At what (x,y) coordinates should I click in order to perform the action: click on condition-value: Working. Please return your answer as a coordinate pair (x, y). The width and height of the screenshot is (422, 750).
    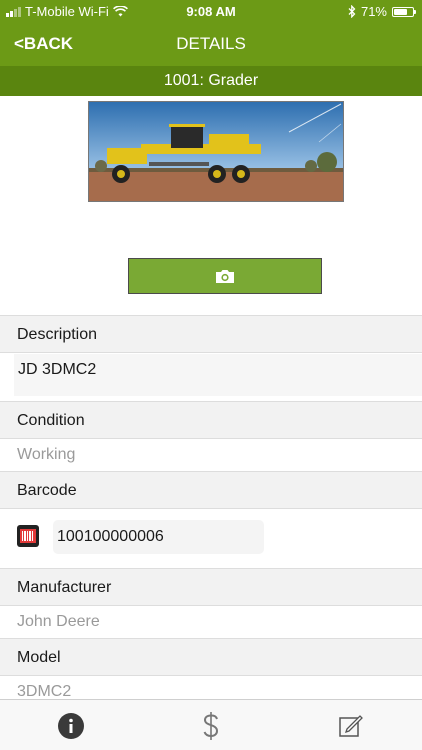
    Looking at the image, I should click on (46, 454).